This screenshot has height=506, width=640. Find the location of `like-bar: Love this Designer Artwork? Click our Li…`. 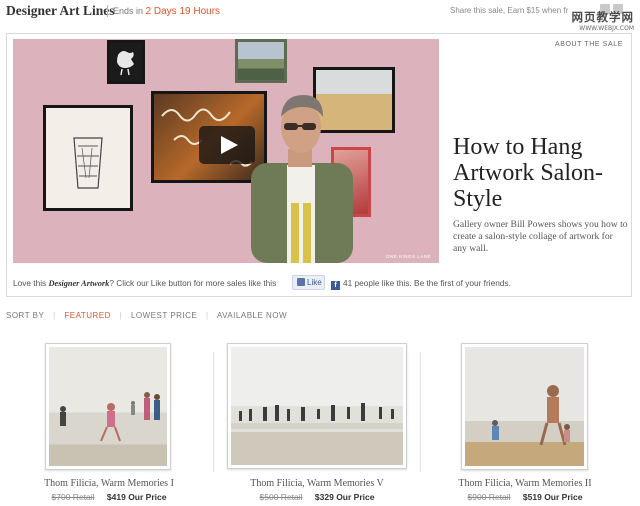

like-bar: Love this Designer Artwork? Click our Li… is located at coordinates (320, 283).